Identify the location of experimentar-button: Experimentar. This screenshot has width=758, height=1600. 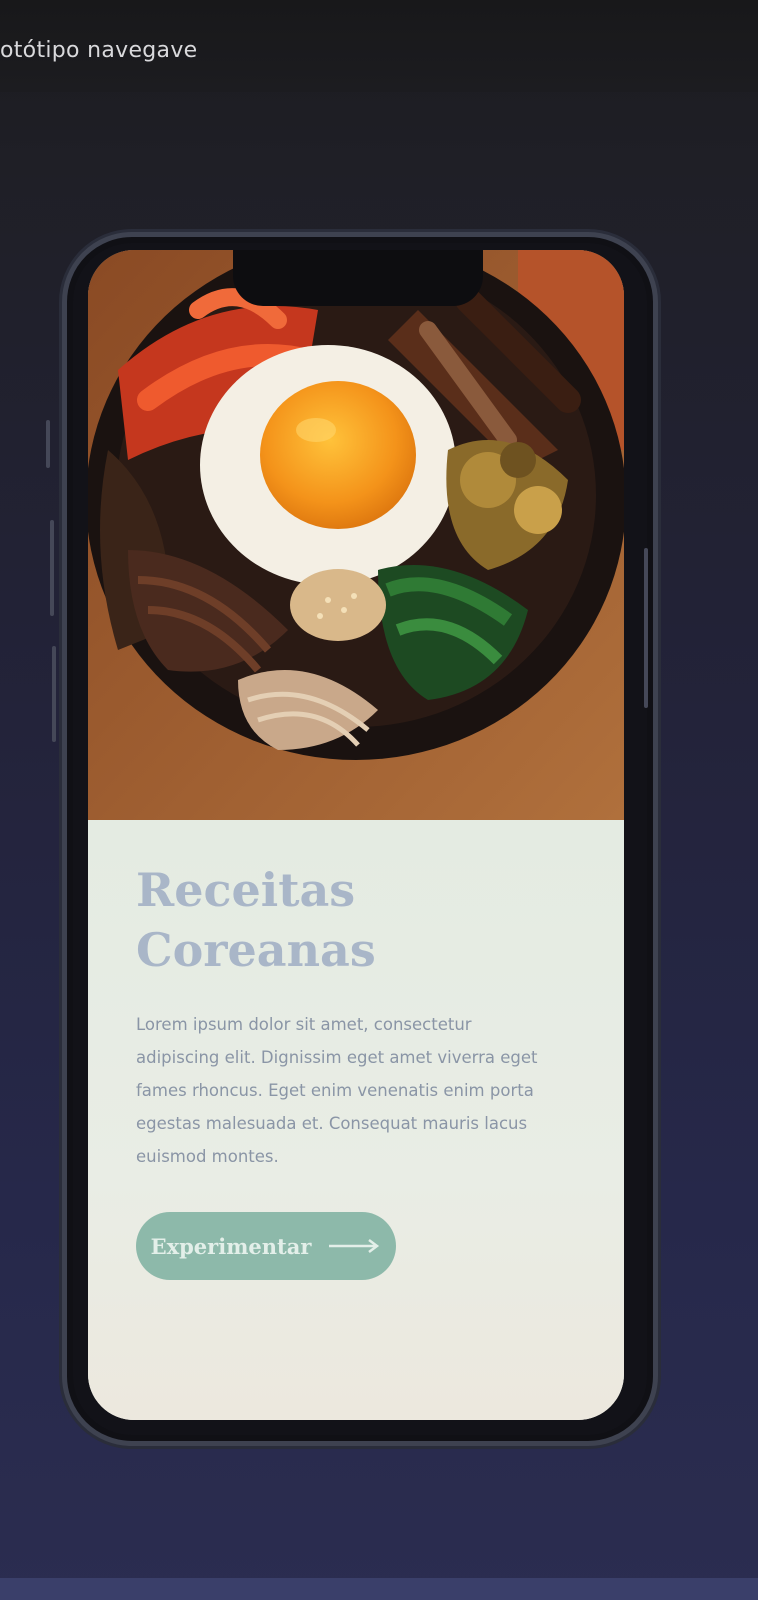
(266, 1246).